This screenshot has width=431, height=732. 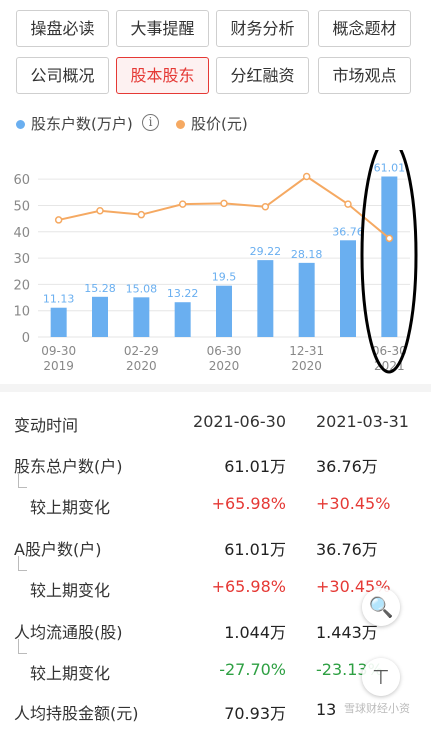 I want to click on a-share-holders-v2: 36.76万, so click(x=347, y=549).